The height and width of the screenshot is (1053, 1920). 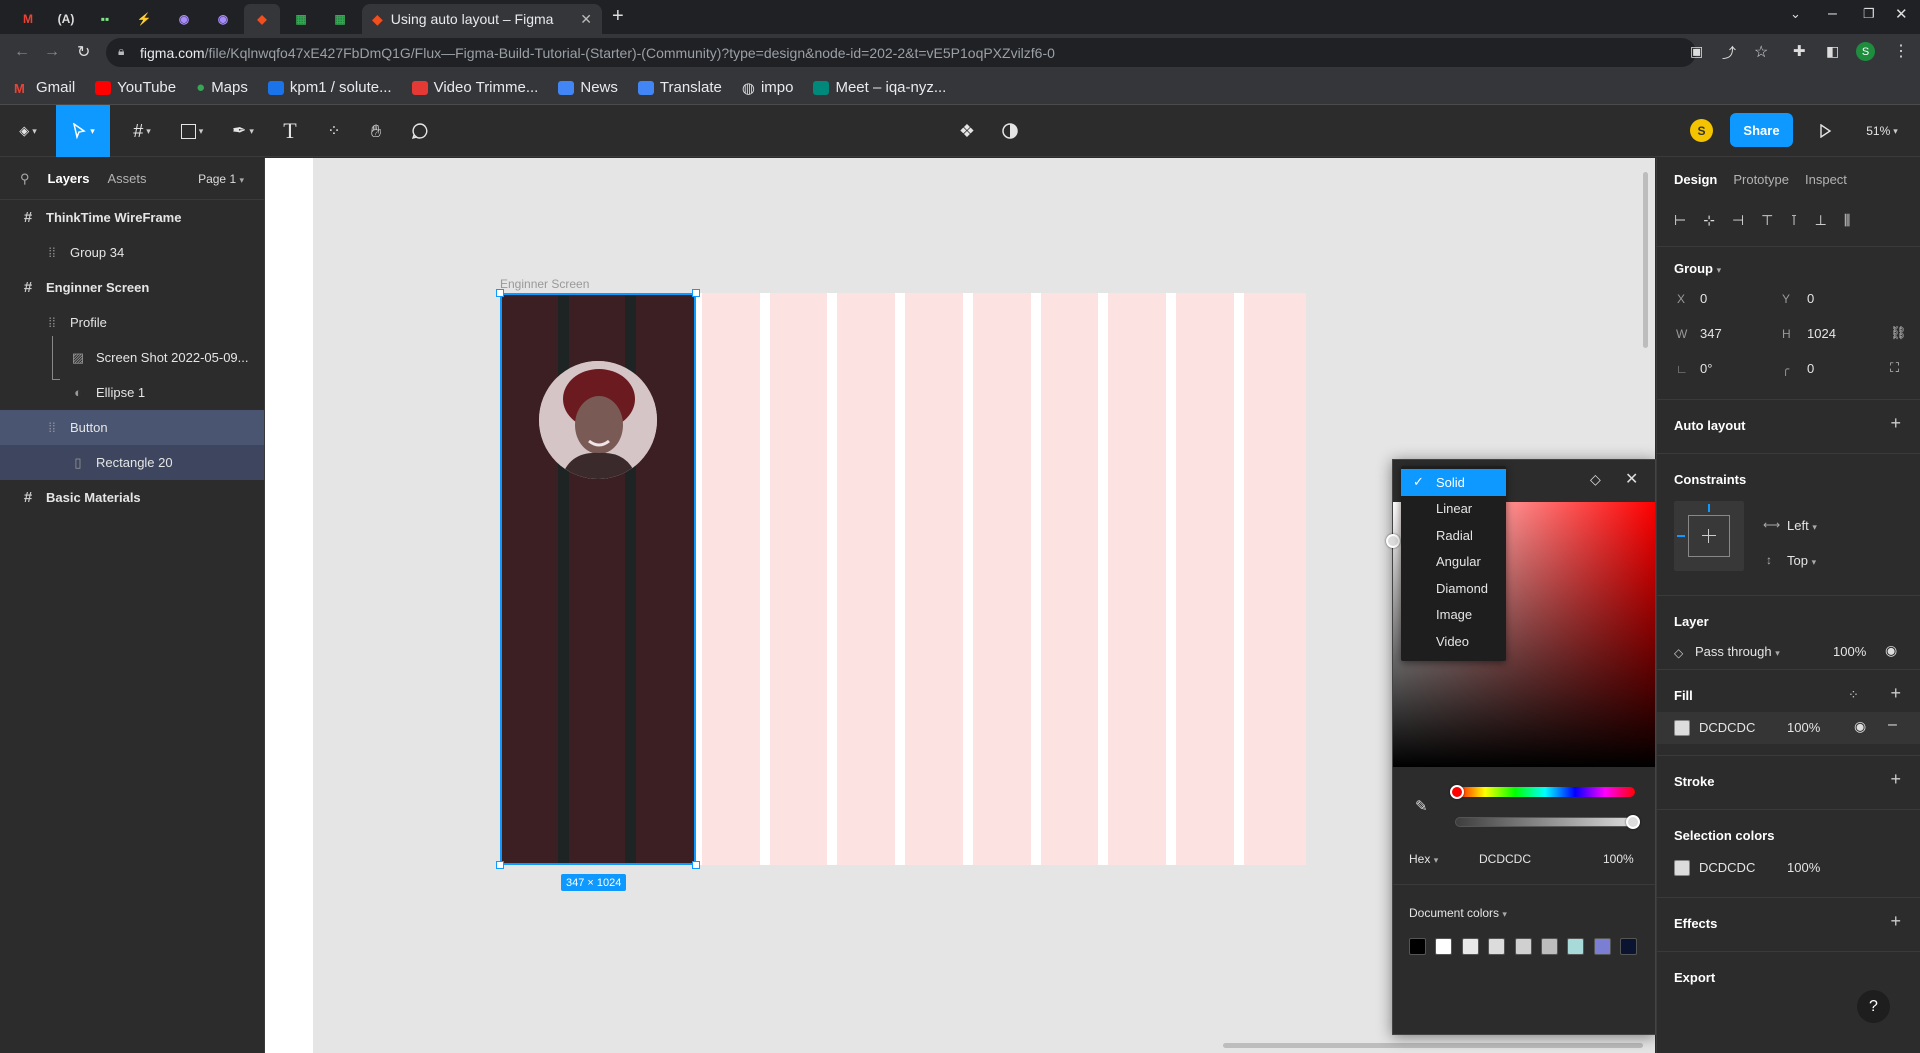 What do you see at coordinates (1810, 368) in the screenshot?
I see `radius-input: 0` at bounding box center [1810, 368].